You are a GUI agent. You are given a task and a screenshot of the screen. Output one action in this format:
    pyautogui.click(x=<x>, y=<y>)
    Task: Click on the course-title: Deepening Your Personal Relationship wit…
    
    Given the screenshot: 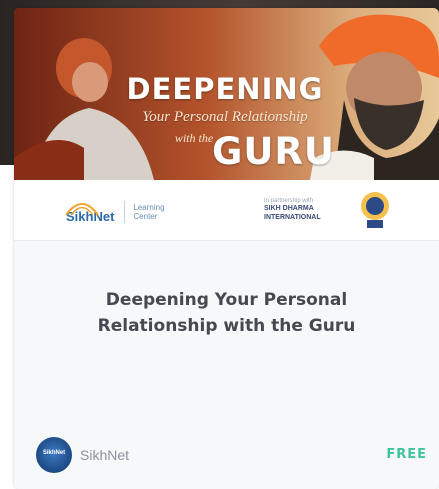 What is the action you would take?
    pyautogui.click(x=226, y=313)
    